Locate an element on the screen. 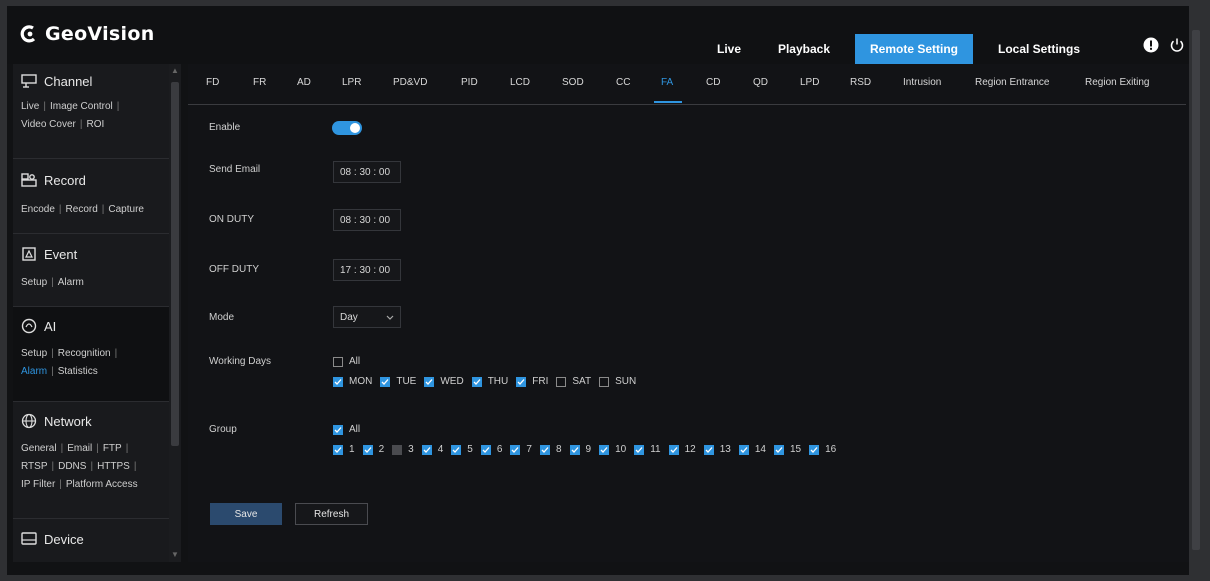  info-alert-icon is located at coordinates (1151, 45).